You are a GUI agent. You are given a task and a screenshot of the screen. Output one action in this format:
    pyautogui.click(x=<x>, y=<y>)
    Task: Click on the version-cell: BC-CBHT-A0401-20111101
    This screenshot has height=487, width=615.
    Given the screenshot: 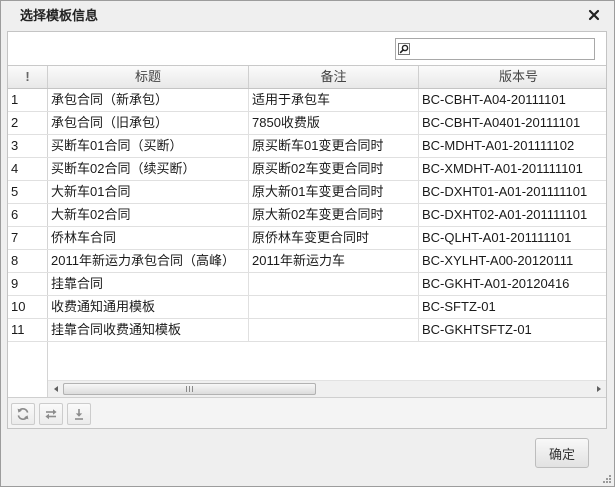 What is the action you would take?
    pyautogui.click(x=512, y=123)
    